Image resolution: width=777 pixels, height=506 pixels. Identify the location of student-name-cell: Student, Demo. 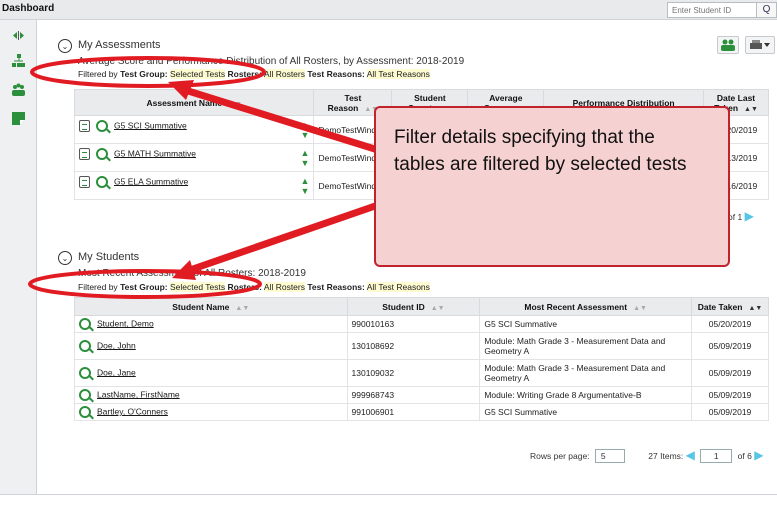
(211, 324).